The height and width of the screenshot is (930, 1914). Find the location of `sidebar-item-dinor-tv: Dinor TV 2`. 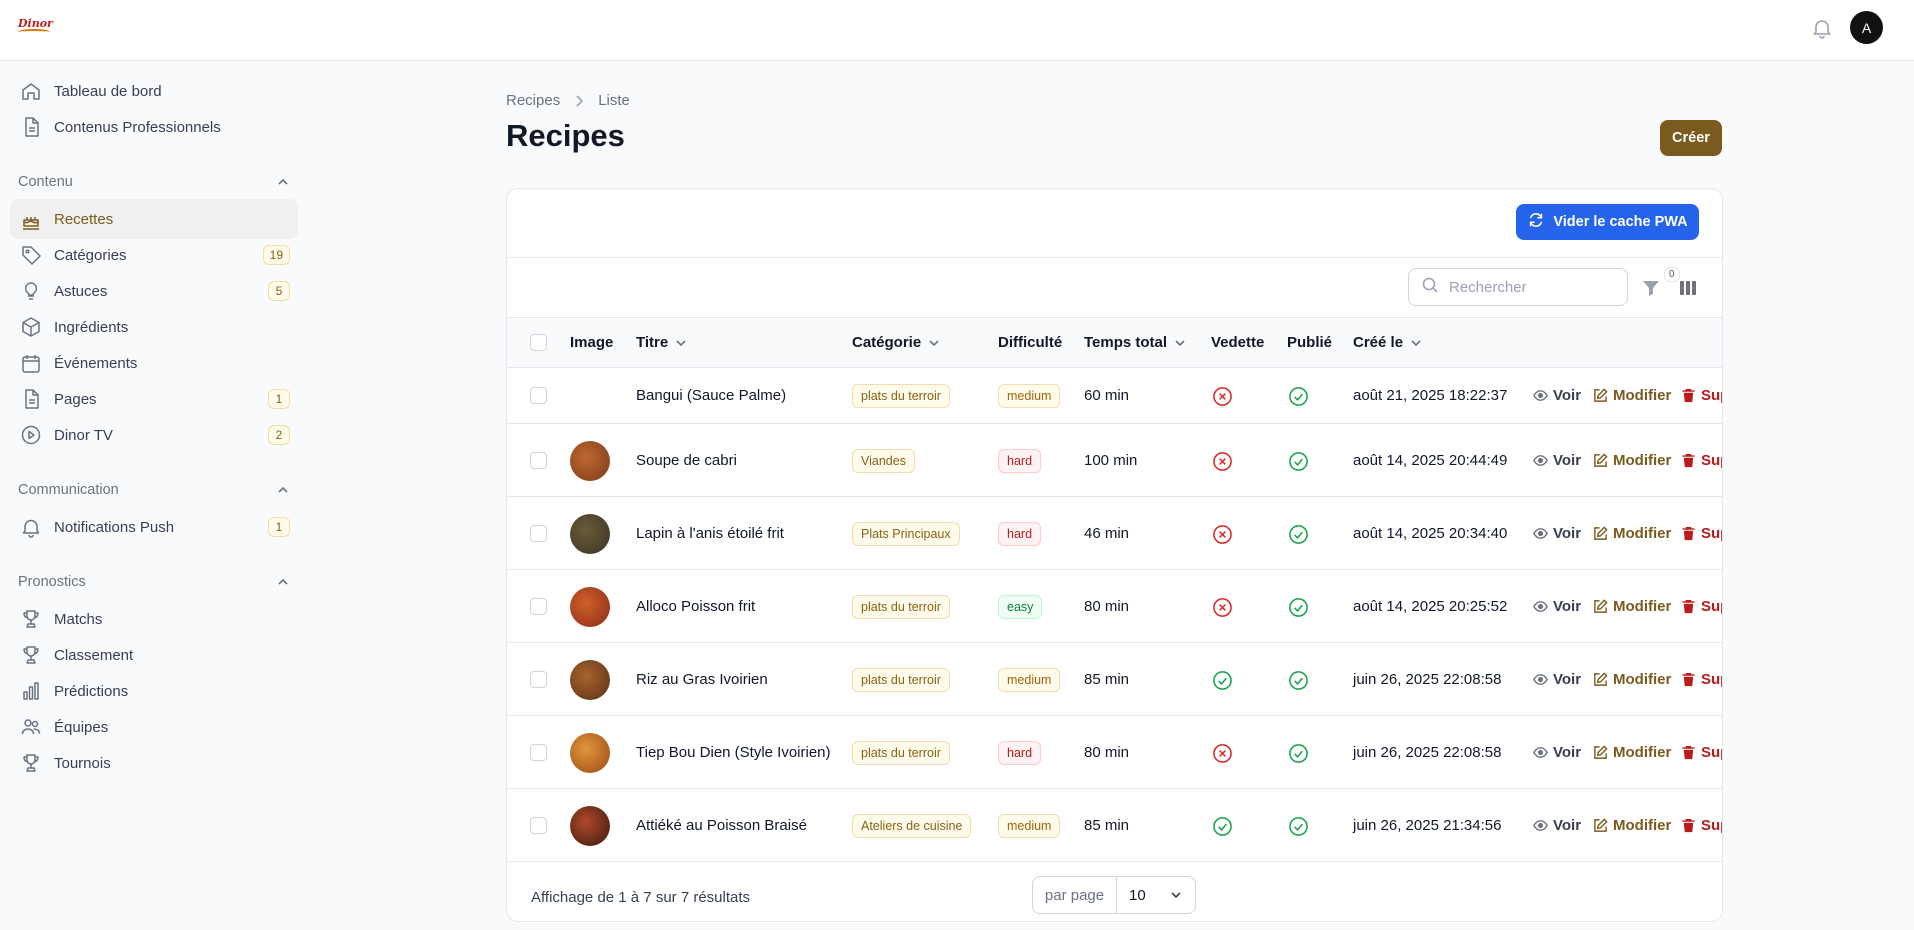

sidebar-item-dinor-tv: Dinor TV 2 is located at coordinates (154, 435).